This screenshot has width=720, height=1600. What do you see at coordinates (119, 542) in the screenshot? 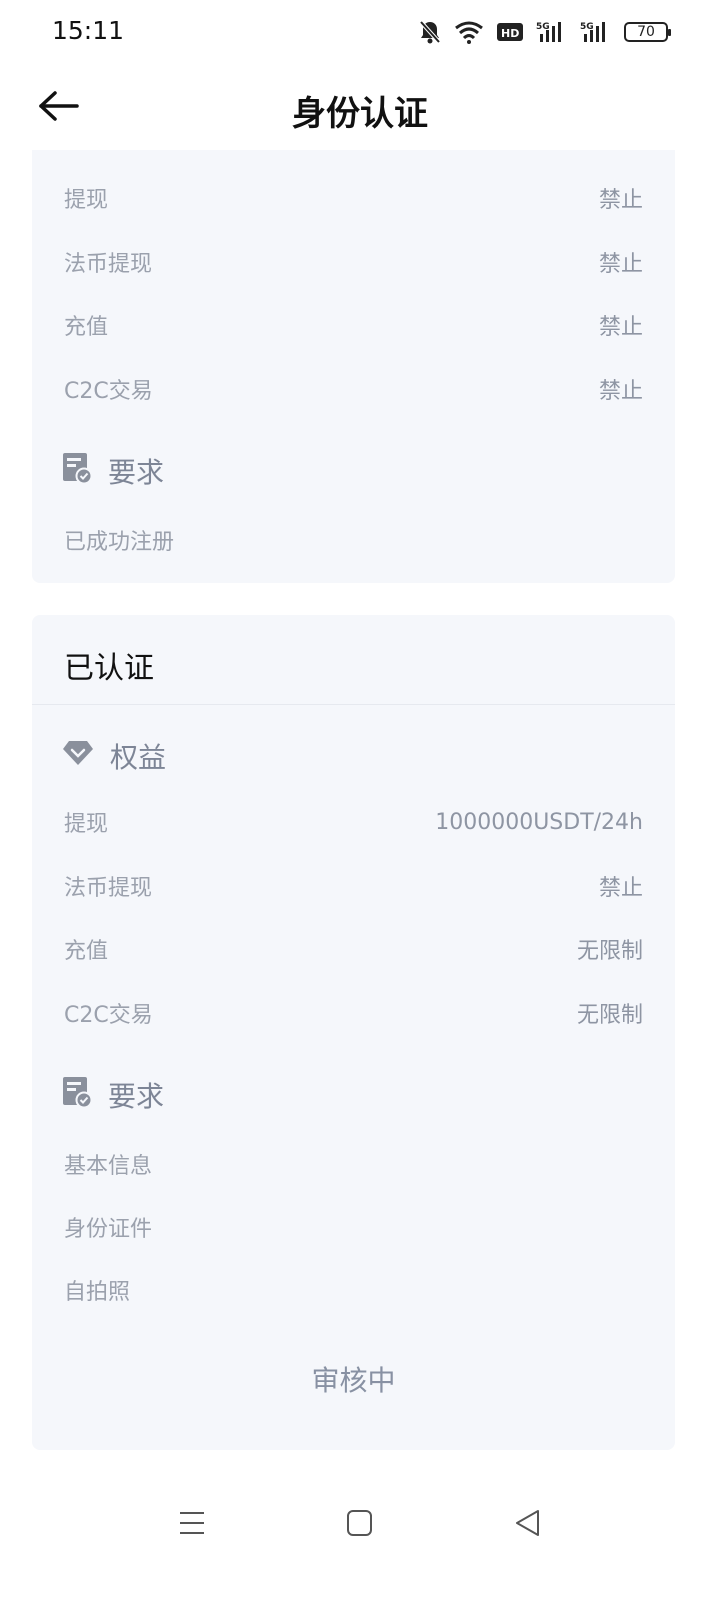
I see `requirement-item: 已成功注册` at bounding box center [119, 542].